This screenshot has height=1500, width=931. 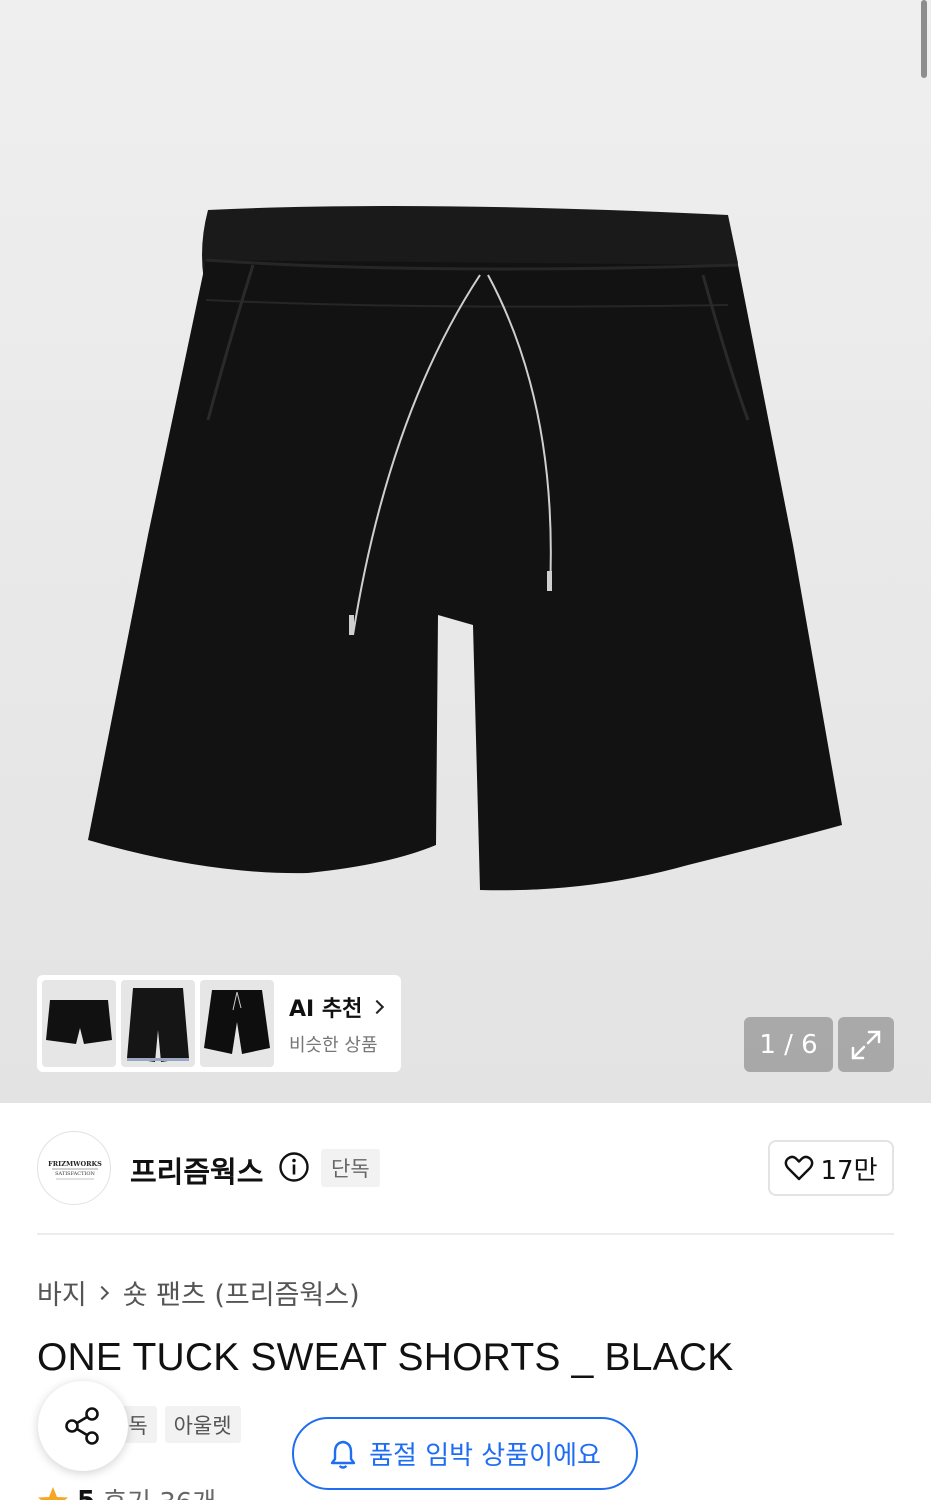 I want to click on brand-row: FRIZMWORKS SATISFACTION 프리즘웍스 단독 17만, so click(x=465, y=1168).